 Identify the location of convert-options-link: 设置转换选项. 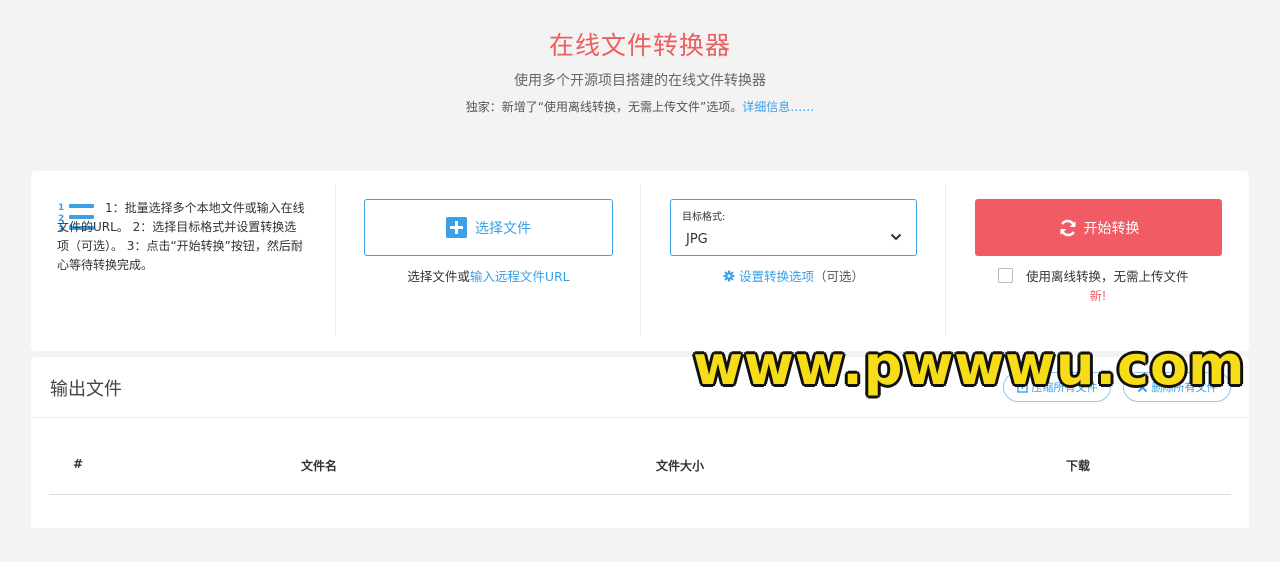
(776, 276).